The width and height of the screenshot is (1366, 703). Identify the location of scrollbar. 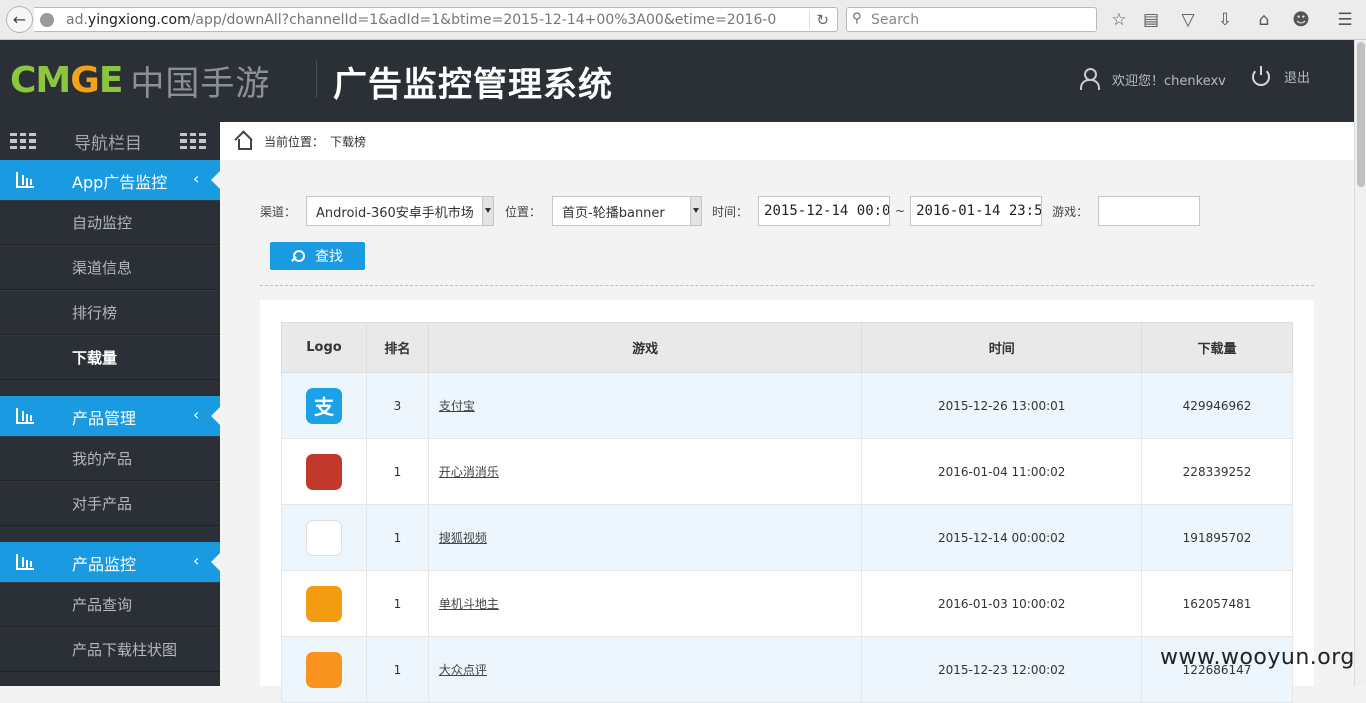
(1360, 363).